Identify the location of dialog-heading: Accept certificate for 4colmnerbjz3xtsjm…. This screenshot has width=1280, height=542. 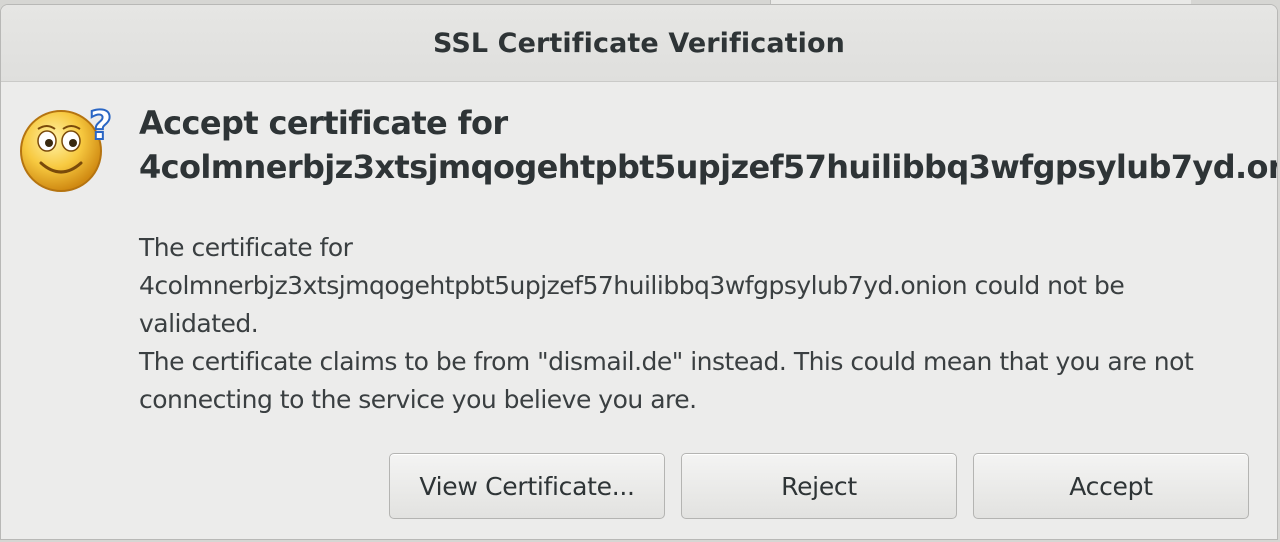
(708, 145).